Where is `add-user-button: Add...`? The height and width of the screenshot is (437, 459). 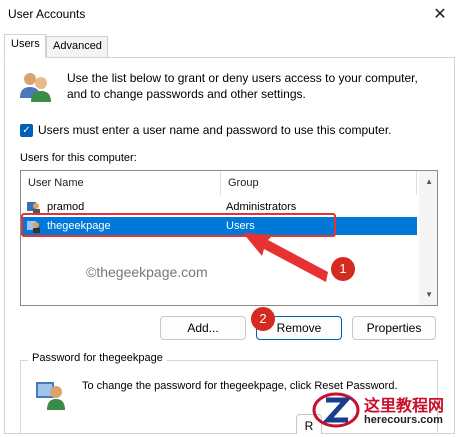
add-user-button: Add... is located at coordinates (203, 328).